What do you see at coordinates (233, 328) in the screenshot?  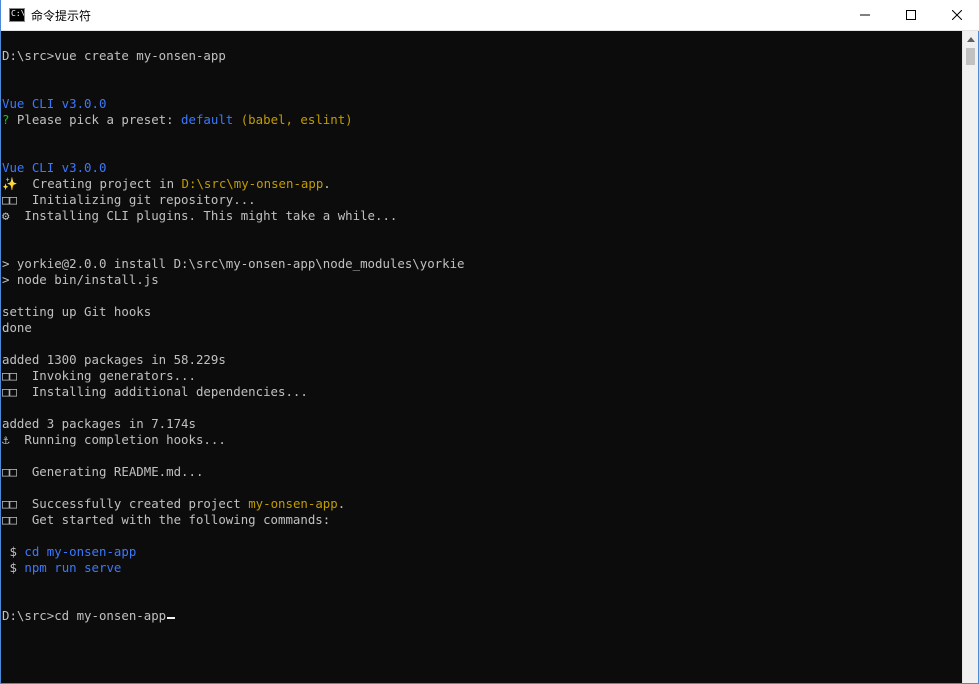 I see `terminal-line: done` at bounding box center [233, 328].